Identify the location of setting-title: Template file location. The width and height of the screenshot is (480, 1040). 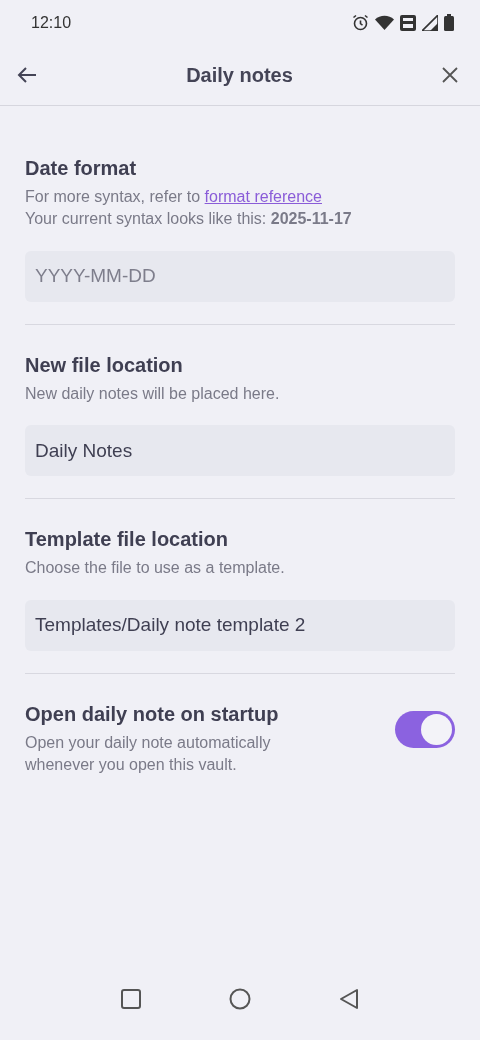
(127, 539).